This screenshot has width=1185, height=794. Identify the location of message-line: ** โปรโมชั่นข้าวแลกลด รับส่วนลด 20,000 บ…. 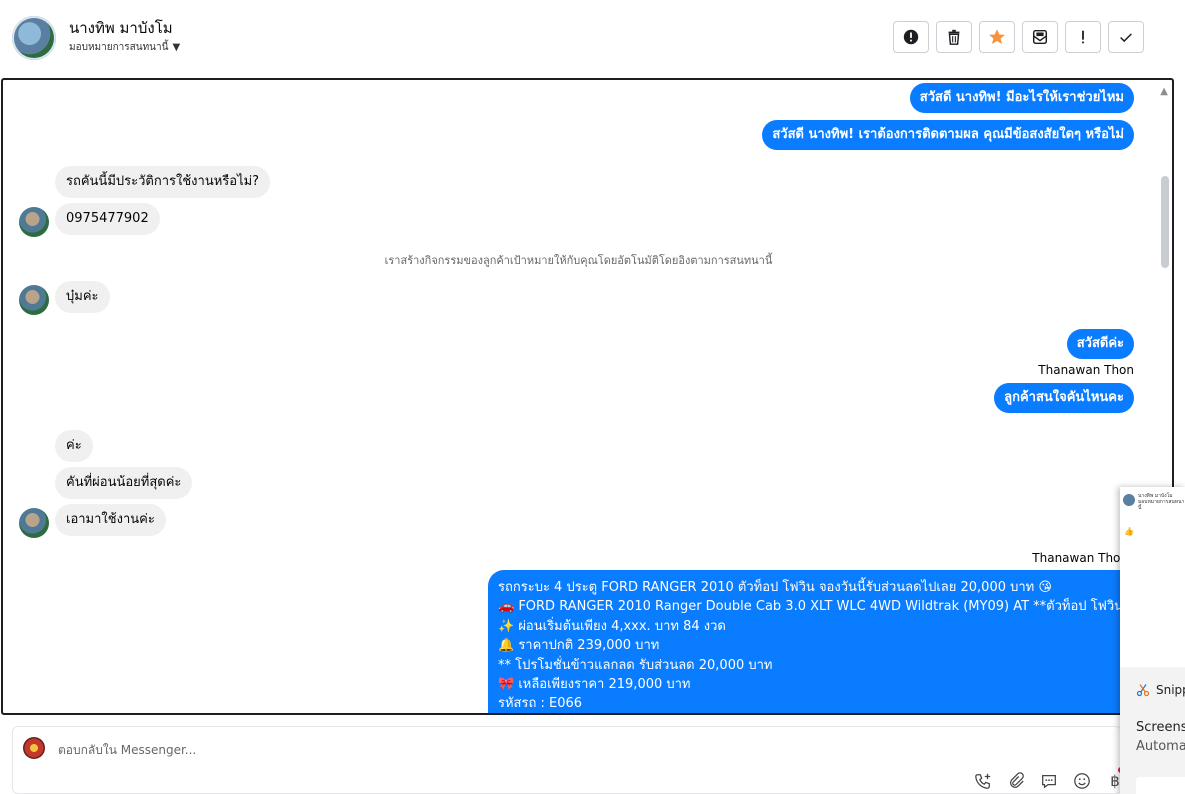
(635, 665).